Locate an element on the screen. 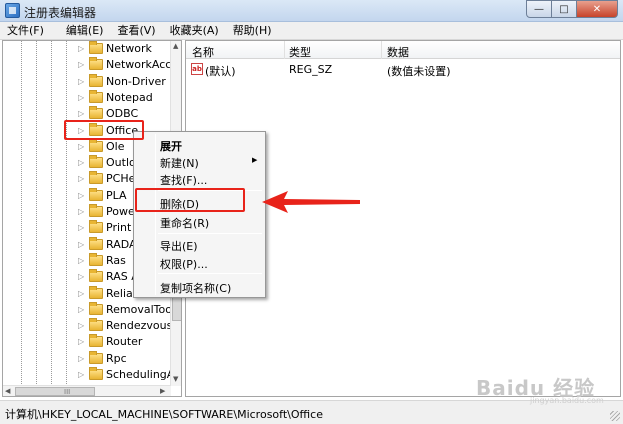 This screenshot has height=424, width=623. table-row: ab (默认) REG_SZ (数值未设置) is located at coordinates (403, 69).